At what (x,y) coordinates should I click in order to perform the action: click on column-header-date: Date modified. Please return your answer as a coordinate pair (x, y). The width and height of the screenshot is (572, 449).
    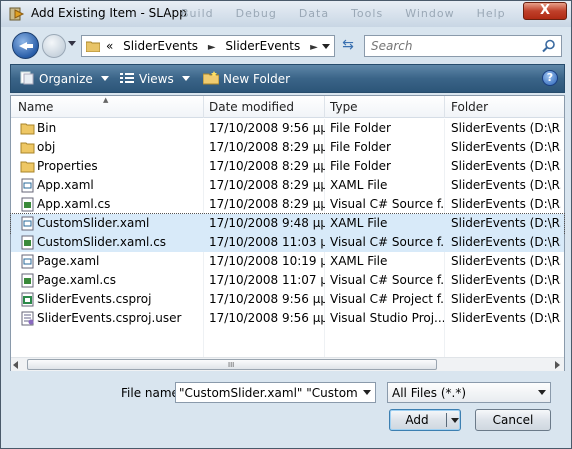
    Looking at the image, I should click on (251, 107).